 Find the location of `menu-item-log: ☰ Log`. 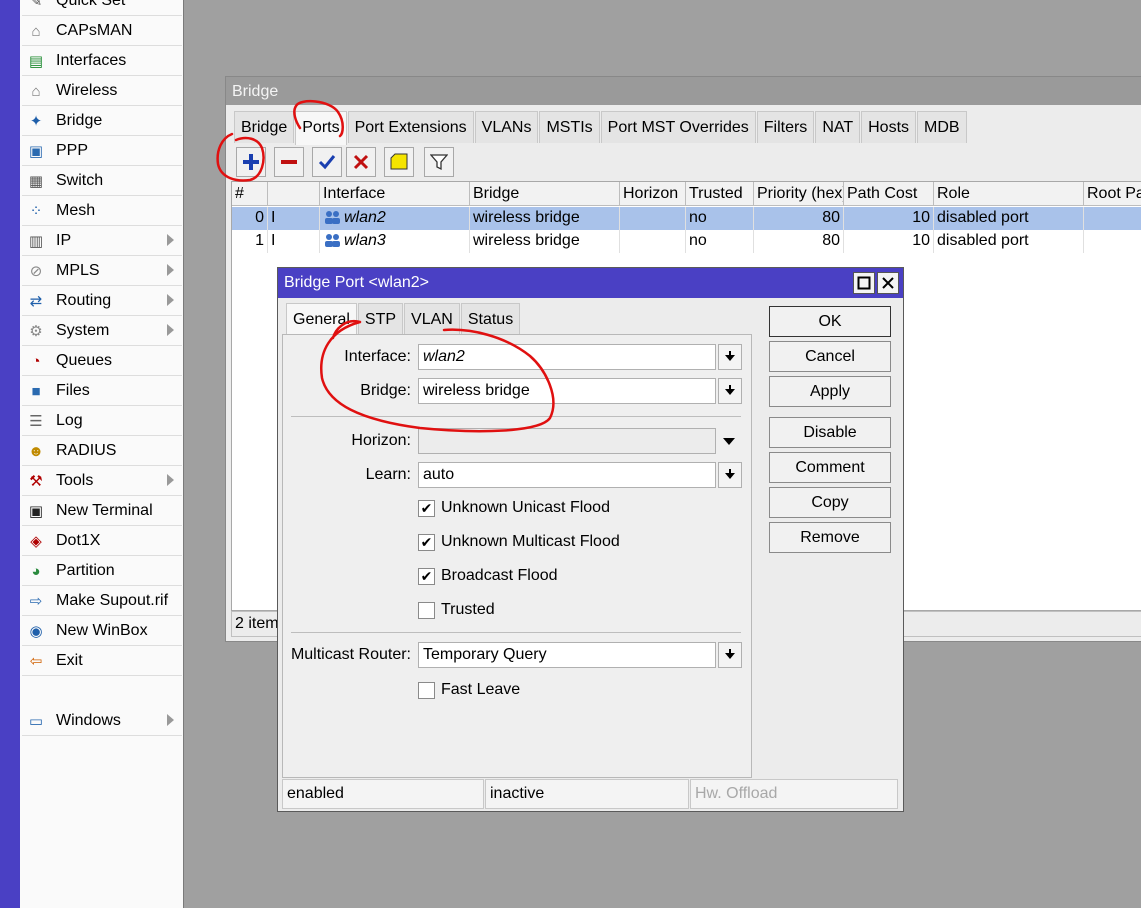

menu-item-log: ☰ Log is located at coordinates (102, 421).